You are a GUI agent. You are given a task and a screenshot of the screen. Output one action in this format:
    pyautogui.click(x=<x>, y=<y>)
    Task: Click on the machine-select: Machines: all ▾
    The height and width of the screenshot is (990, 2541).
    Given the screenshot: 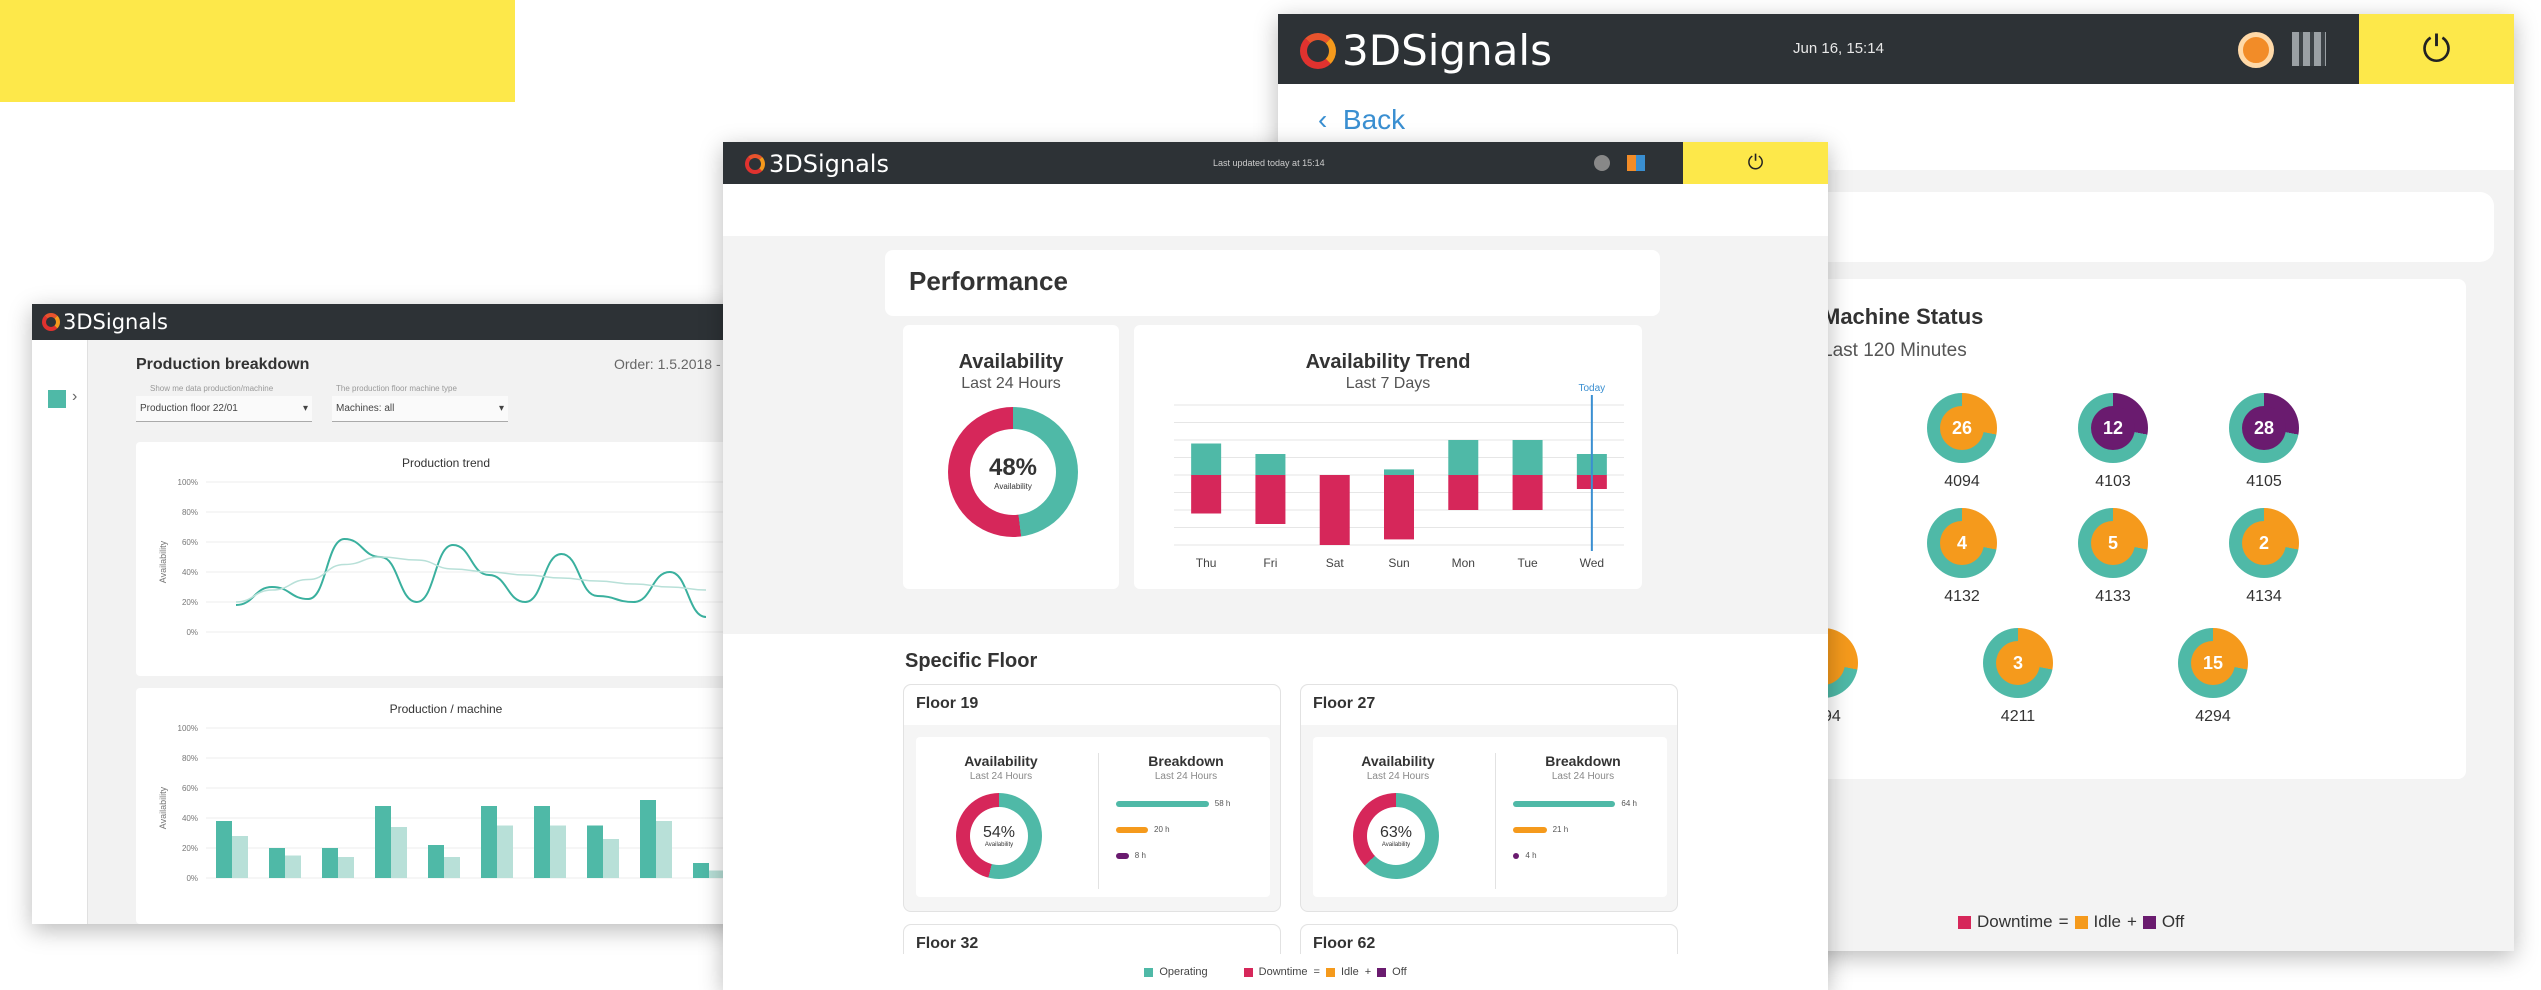 What is the action you would take?
    pyautogui.click(x=420, y=409)
    